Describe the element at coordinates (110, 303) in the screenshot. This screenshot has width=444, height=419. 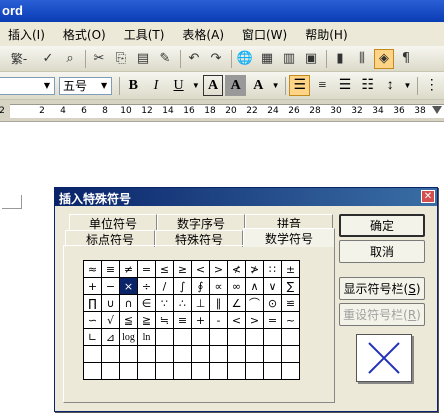
I see `symbol-cell: ∪` at that location.